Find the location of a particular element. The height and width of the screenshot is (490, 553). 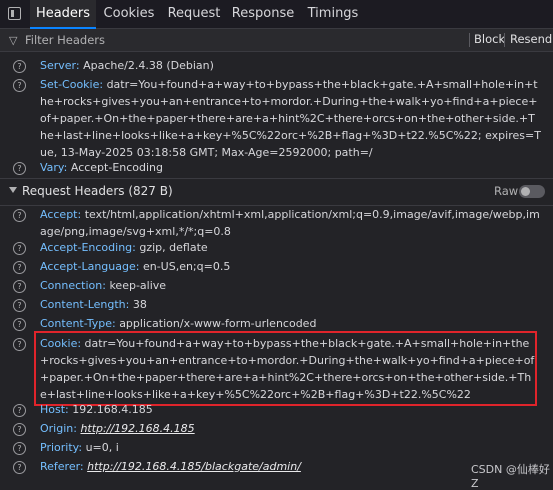

header-value: 38 is located at coordinates (139, 304).